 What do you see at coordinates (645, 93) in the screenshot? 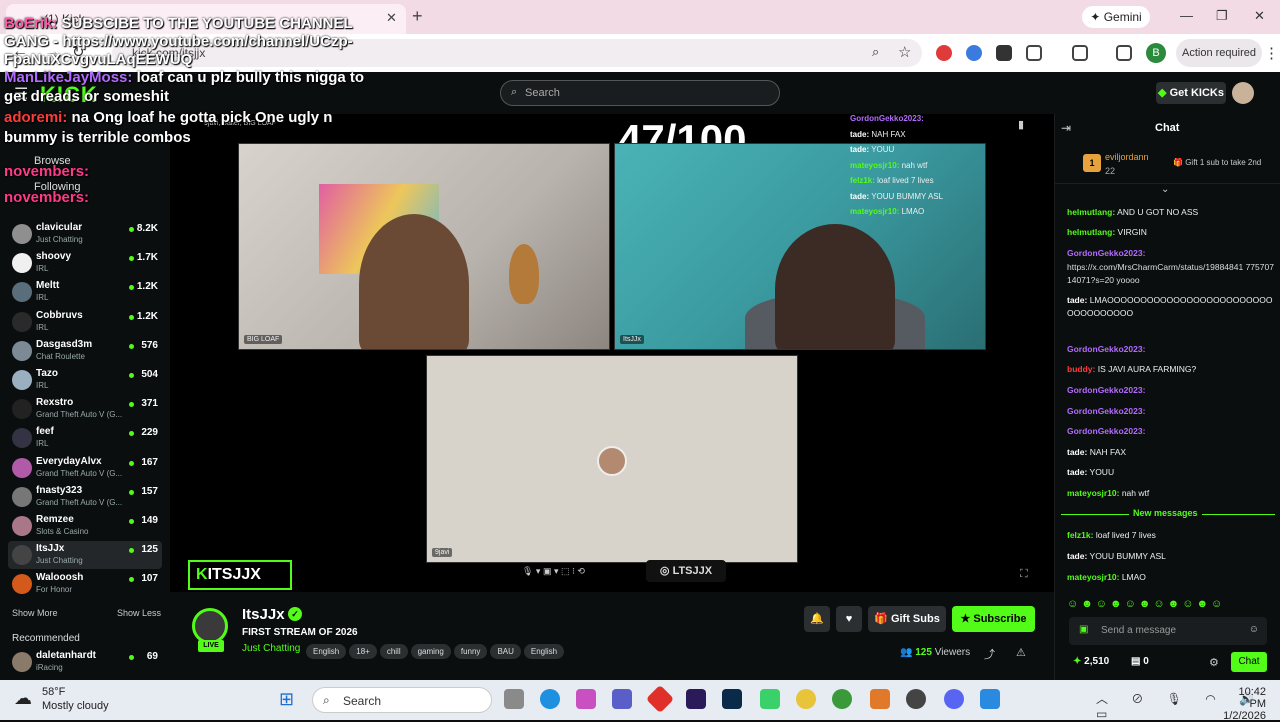
I see `search-input` at bounding box center [645, 93].